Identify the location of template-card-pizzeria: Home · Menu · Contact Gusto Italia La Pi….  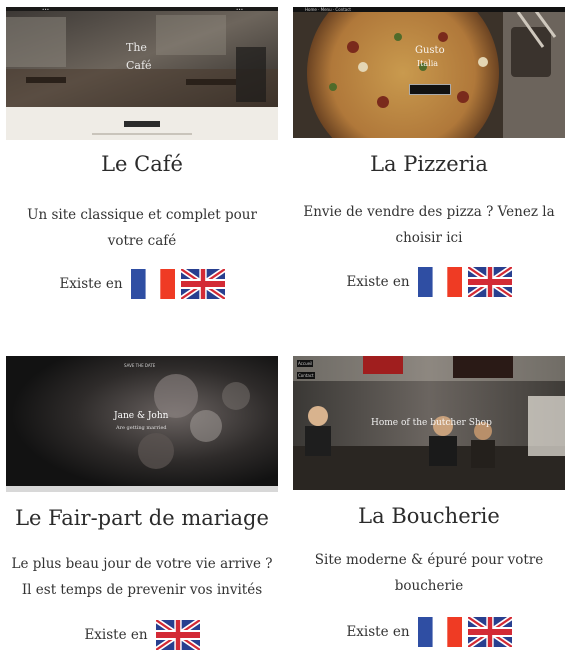
(430, 72).